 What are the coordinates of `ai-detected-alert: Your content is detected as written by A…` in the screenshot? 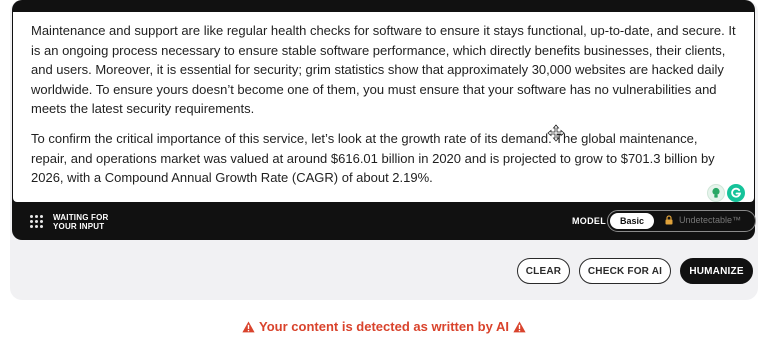 It's located at (384, 326).